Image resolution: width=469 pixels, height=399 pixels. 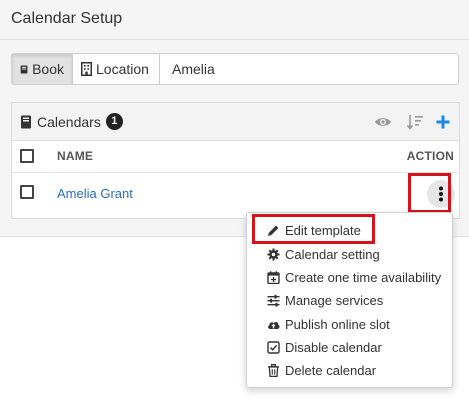 I want to click on menu-item-label: Delete calendar, so click(x=331, y=370).